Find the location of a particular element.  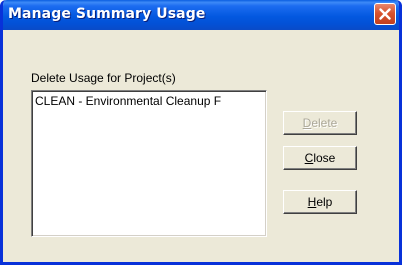

close-x-icon is located at coordinates (385, 14).